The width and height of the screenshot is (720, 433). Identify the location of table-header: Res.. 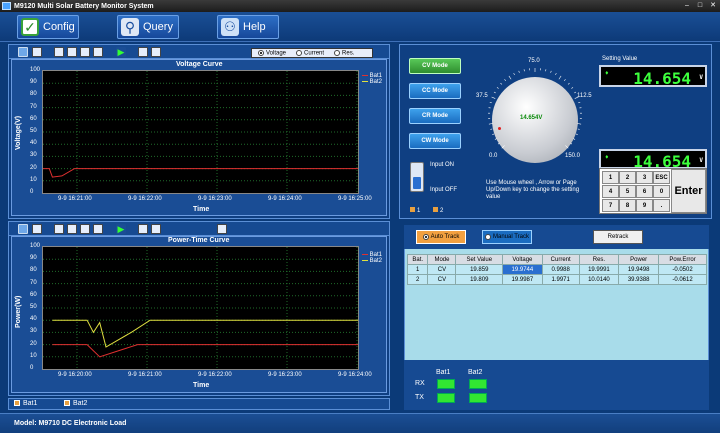
(599, 259).